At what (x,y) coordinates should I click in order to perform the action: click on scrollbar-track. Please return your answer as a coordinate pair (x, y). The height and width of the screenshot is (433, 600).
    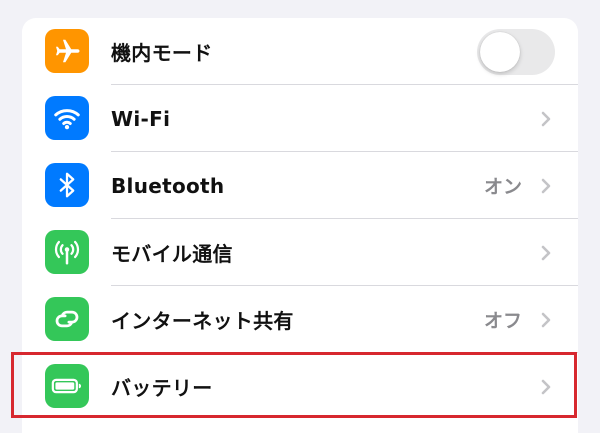
    Looking at the image, I should click on (596, 216).